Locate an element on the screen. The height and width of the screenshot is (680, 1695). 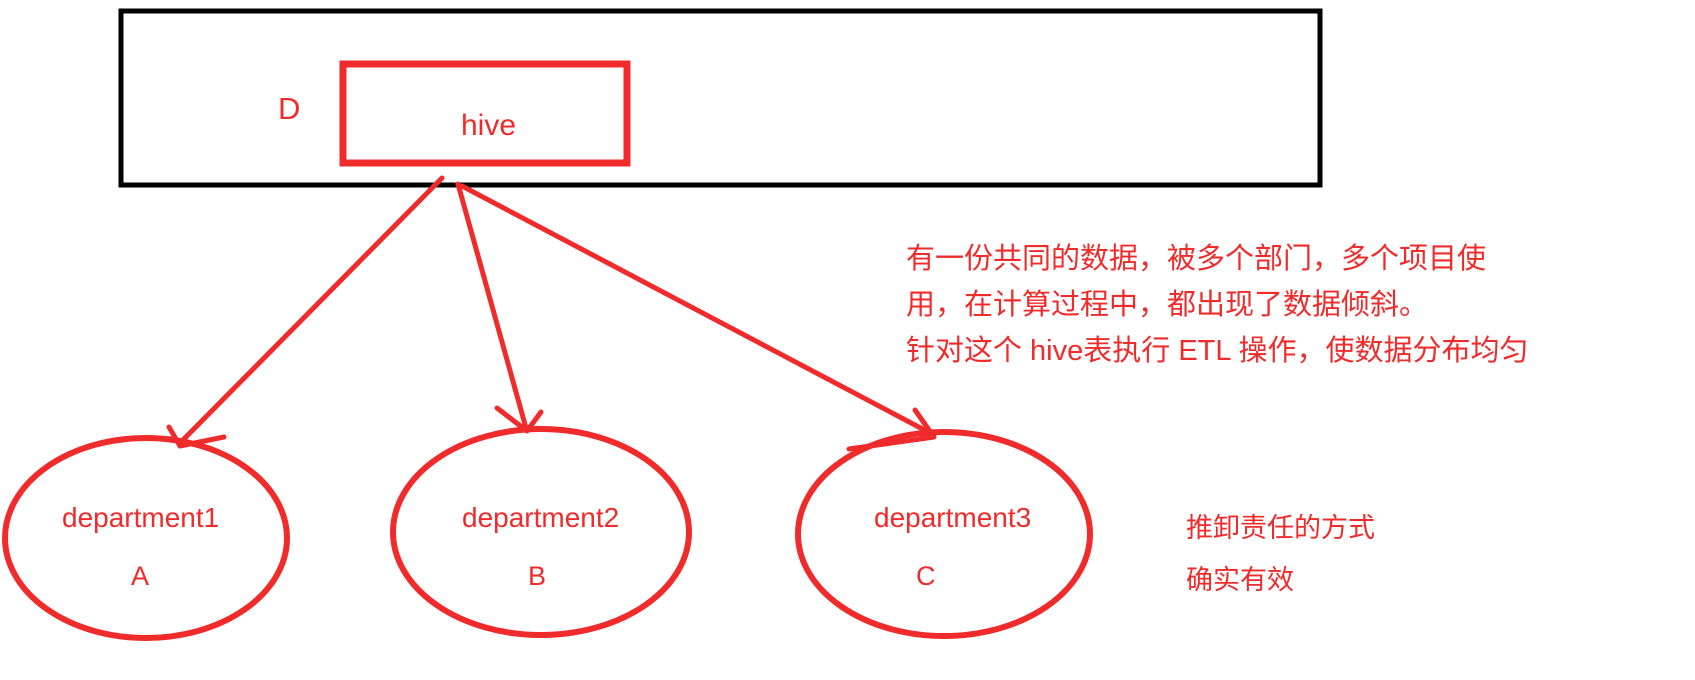
annotation-bottom: 推卸责任的方式 确实有效 is located at coordinates (1280, 554).